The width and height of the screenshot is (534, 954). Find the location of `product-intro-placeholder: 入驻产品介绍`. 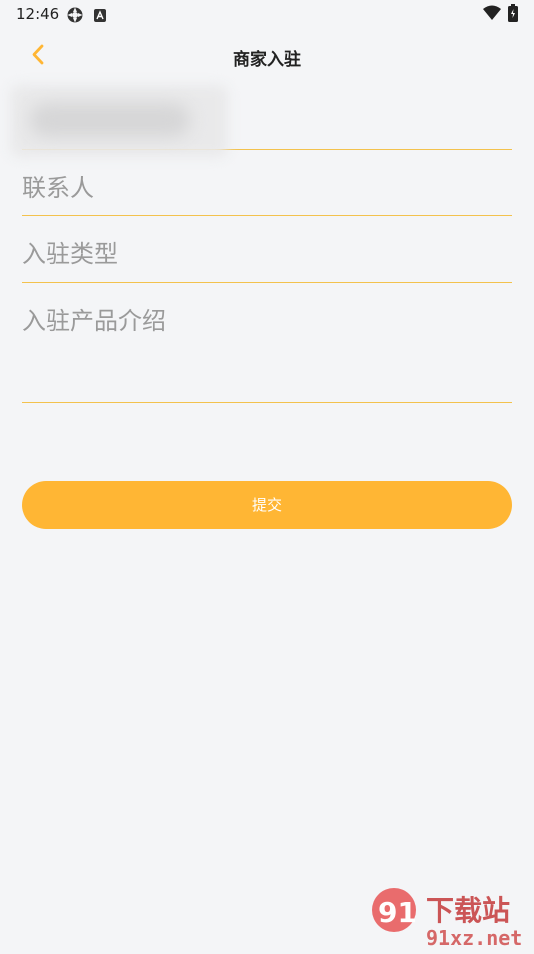

product-intro-placeholder: 入驻产品介绍 is located at coordinates (94, 321).